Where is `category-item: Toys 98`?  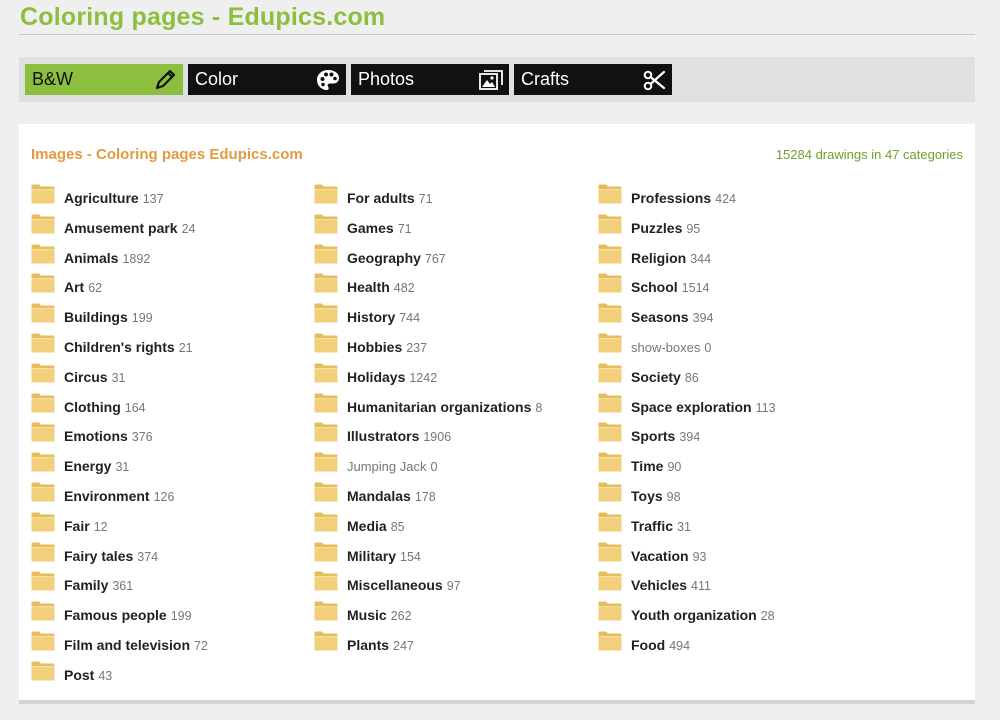 category-item: Toys 98 is located at coordinates (738, 497).